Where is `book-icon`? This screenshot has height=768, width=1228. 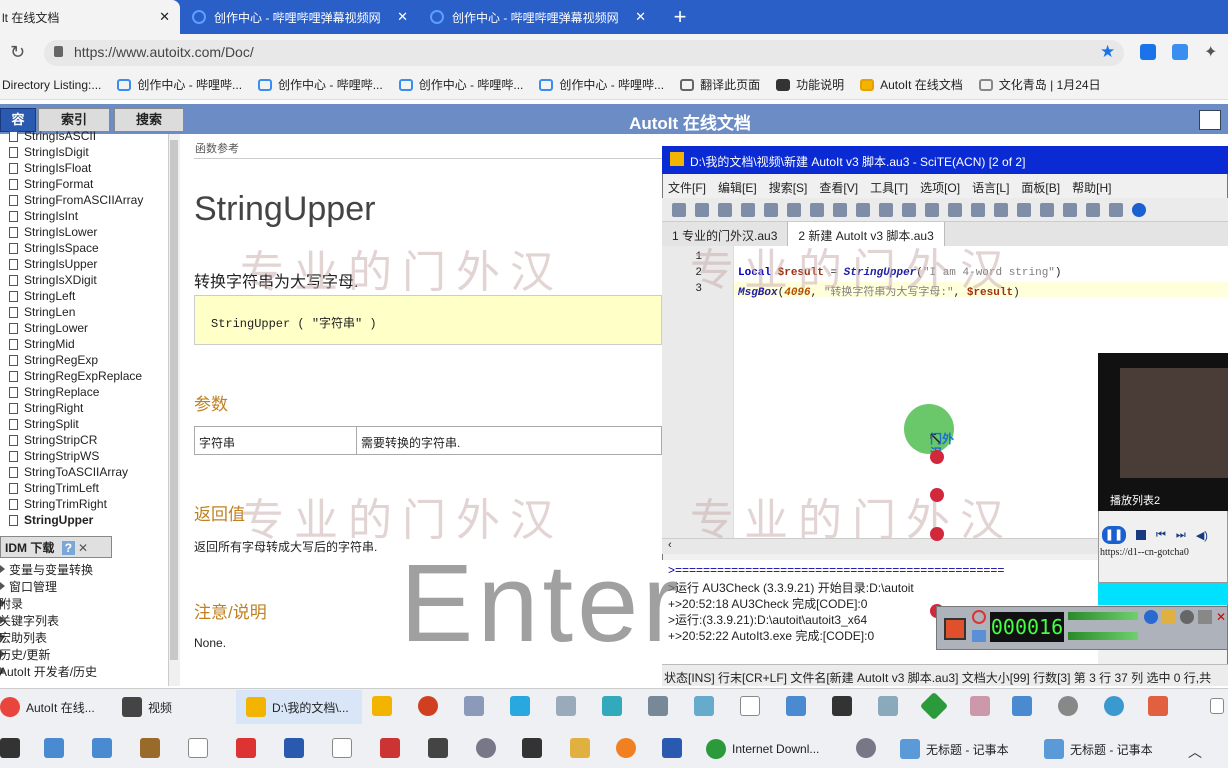 book-icon is located at coordinates (294, 748).